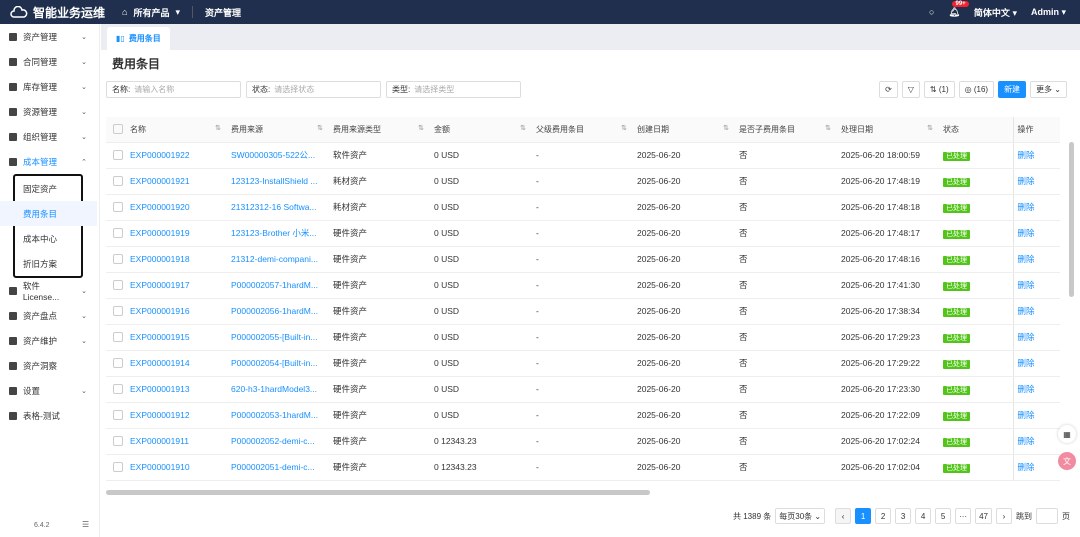 The height and width of the screenshot is (537, 1080). What do you see at coordinates (1071, 219) in the screenshot?
I see `vertical-scrollbar` at bounding box center [1071, 219].